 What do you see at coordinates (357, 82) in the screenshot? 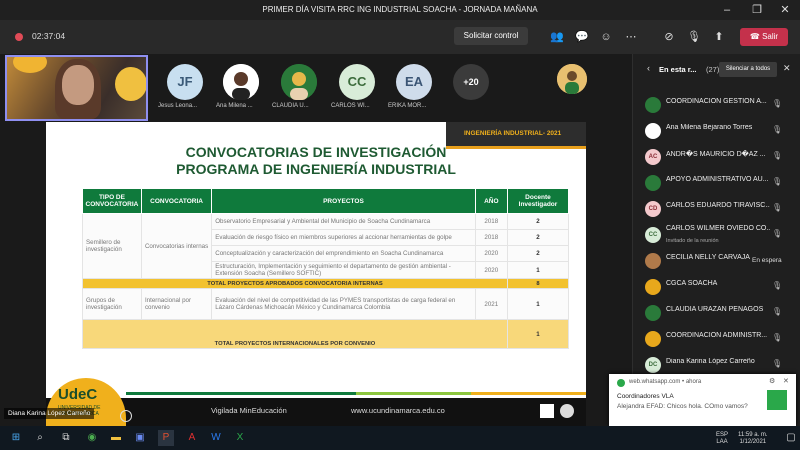
I see `participant-tile: CC` at bounding box center [357, 82].